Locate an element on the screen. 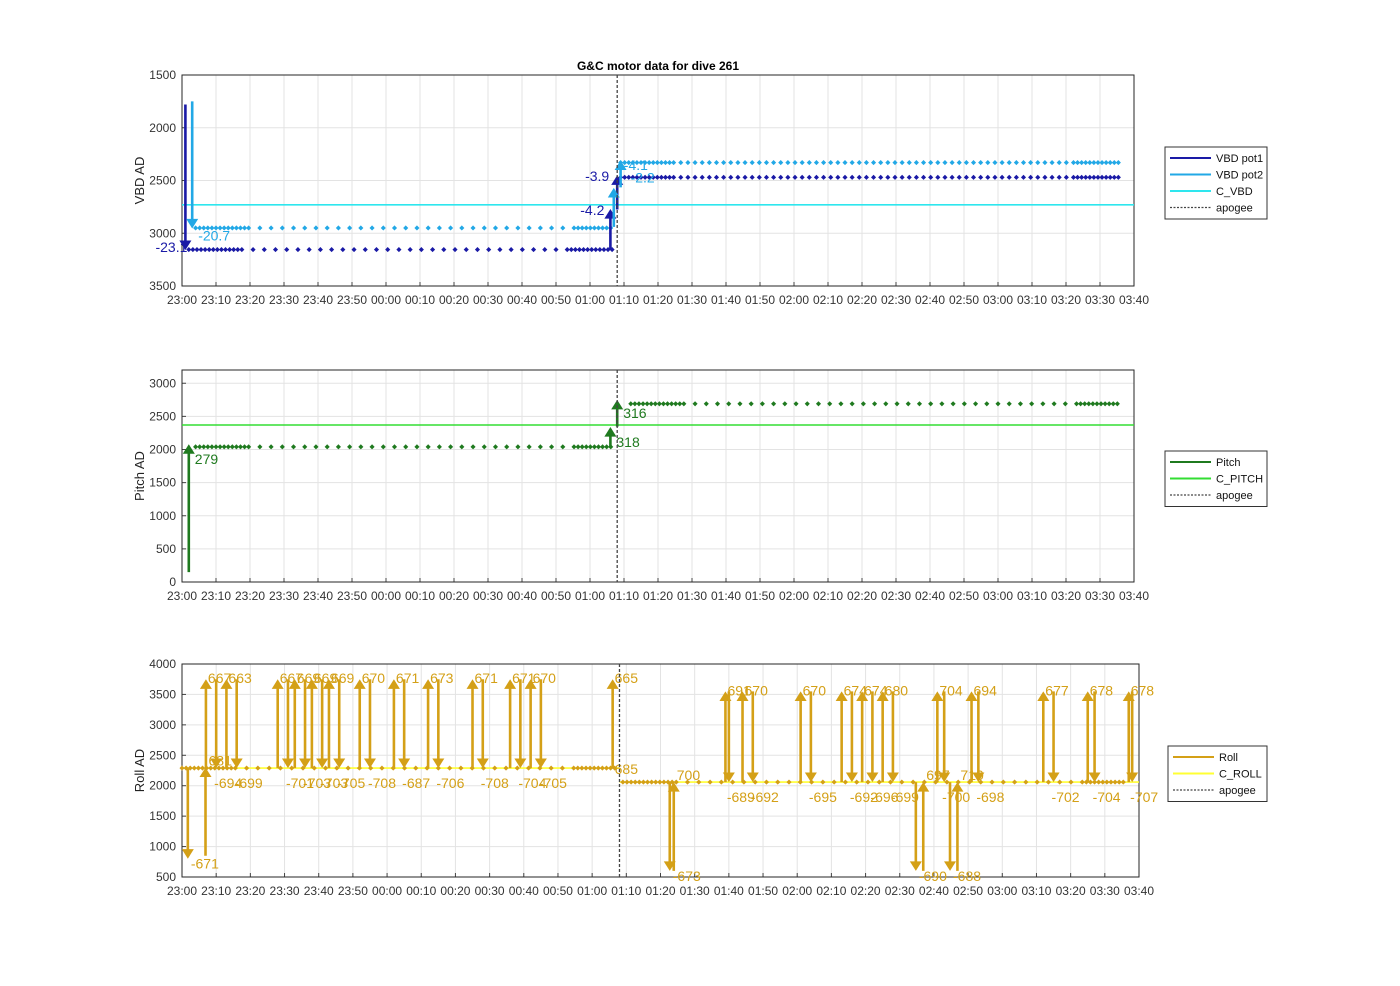 This screenshot has width=1400, height=986. roll-xtick-label: 03:00 is located at coordinates (1002, 891).